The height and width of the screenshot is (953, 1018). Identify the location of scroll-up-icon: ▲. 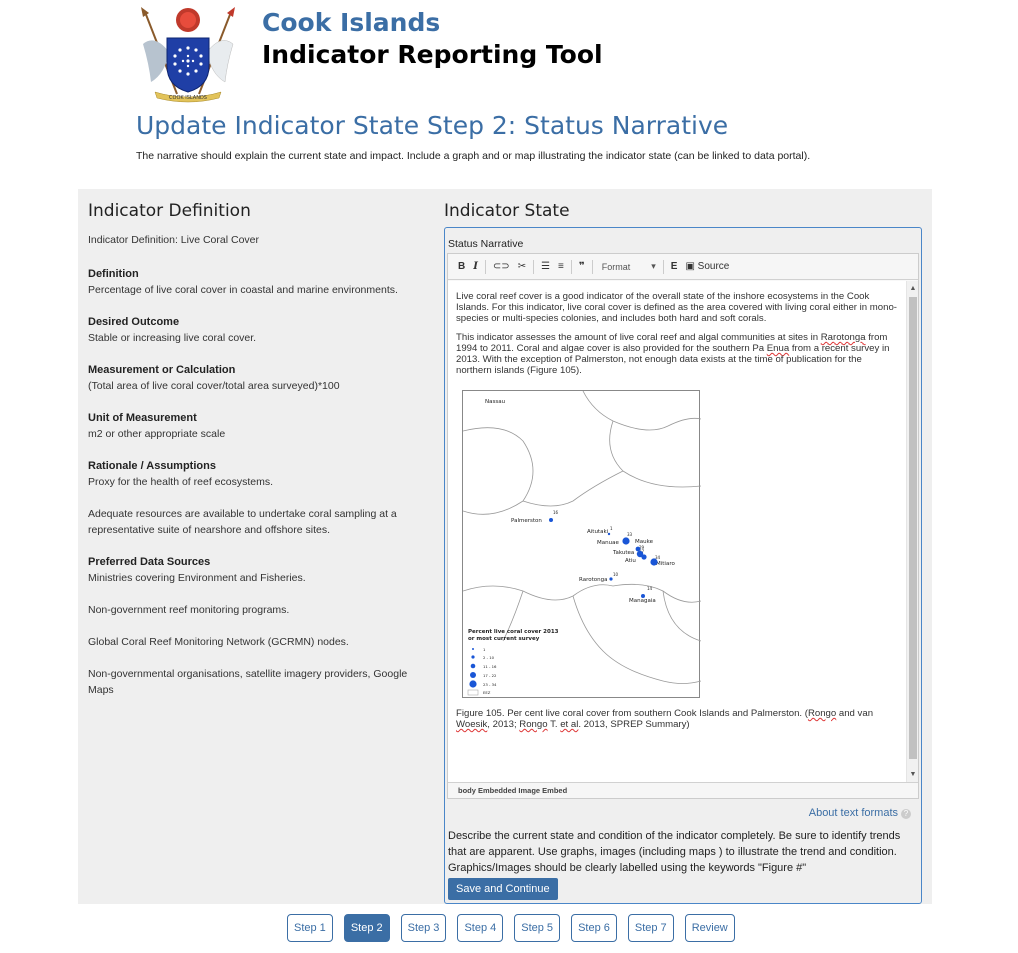
(913, 289).